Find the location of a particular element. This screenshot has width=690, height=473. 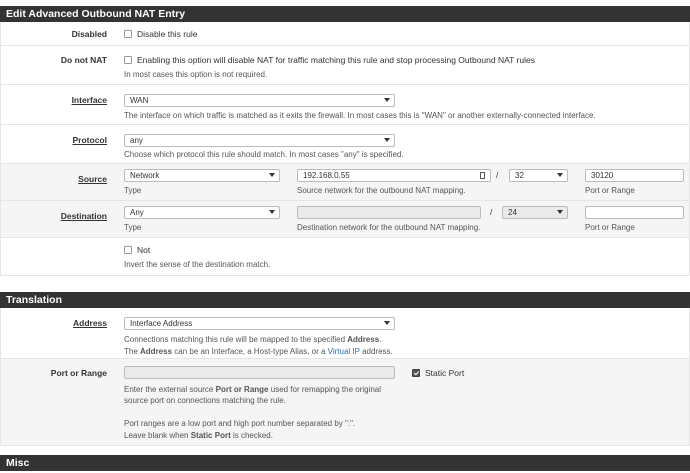

port-or-range-help-4: Leave blank when Static Port is checked. is located at coordinates (198, 435).